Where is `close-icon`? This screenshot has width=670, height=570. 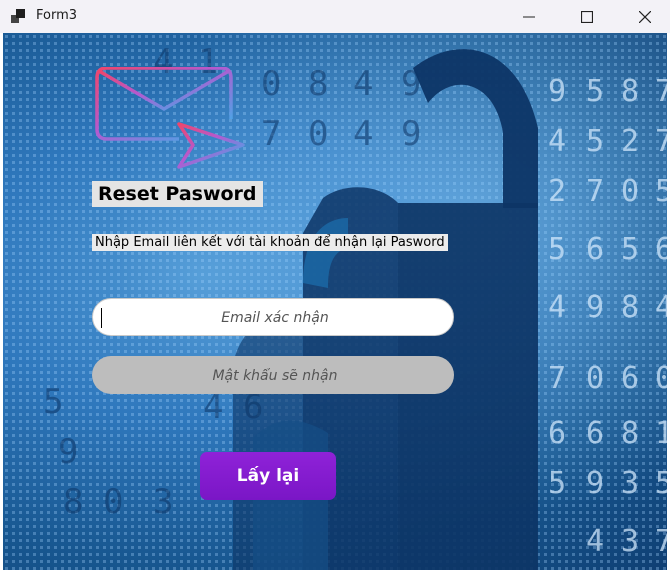
close-icon is located at coordinates (645, 16).